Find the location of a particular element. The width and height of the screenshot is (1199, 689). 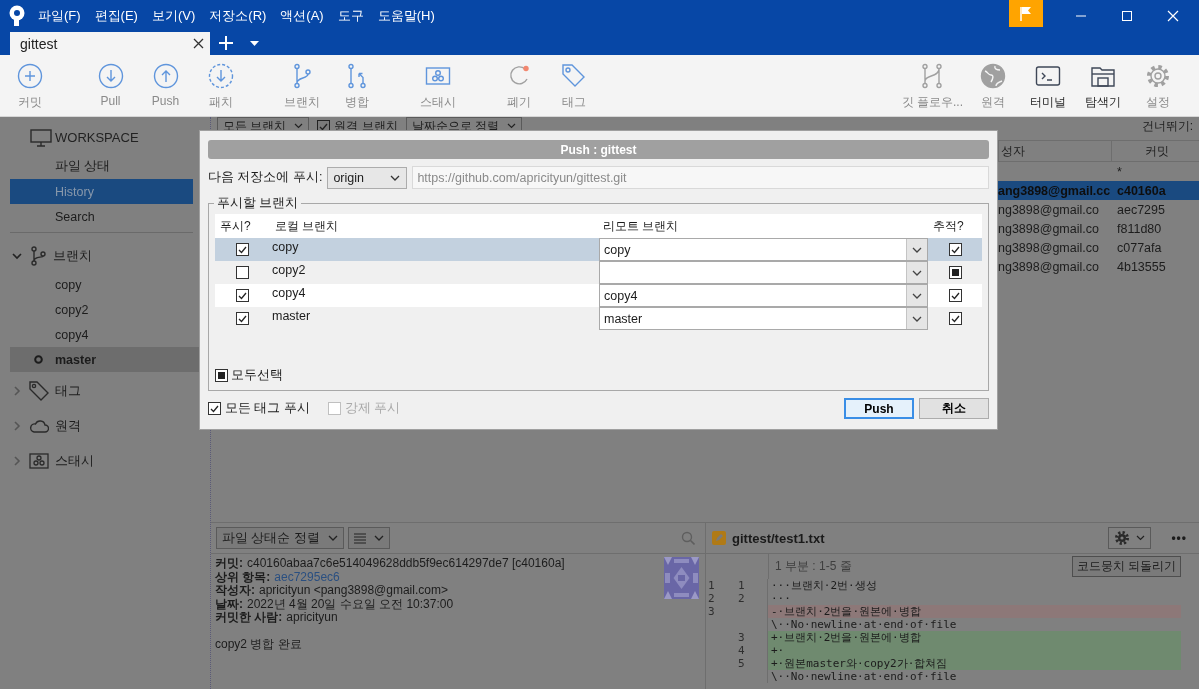

url-field: https://github.com/apricityun/gittest.git is located at coordinates (700, 177).